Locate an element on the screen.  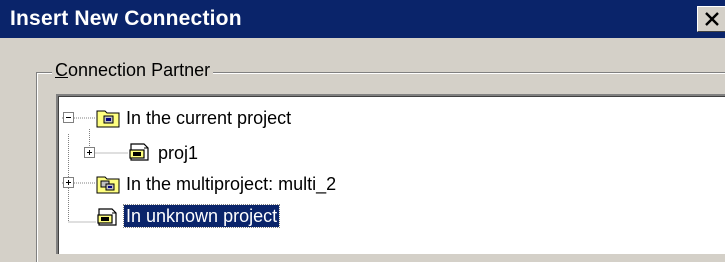
folder-project-icon is located at coordinates (108, 119).